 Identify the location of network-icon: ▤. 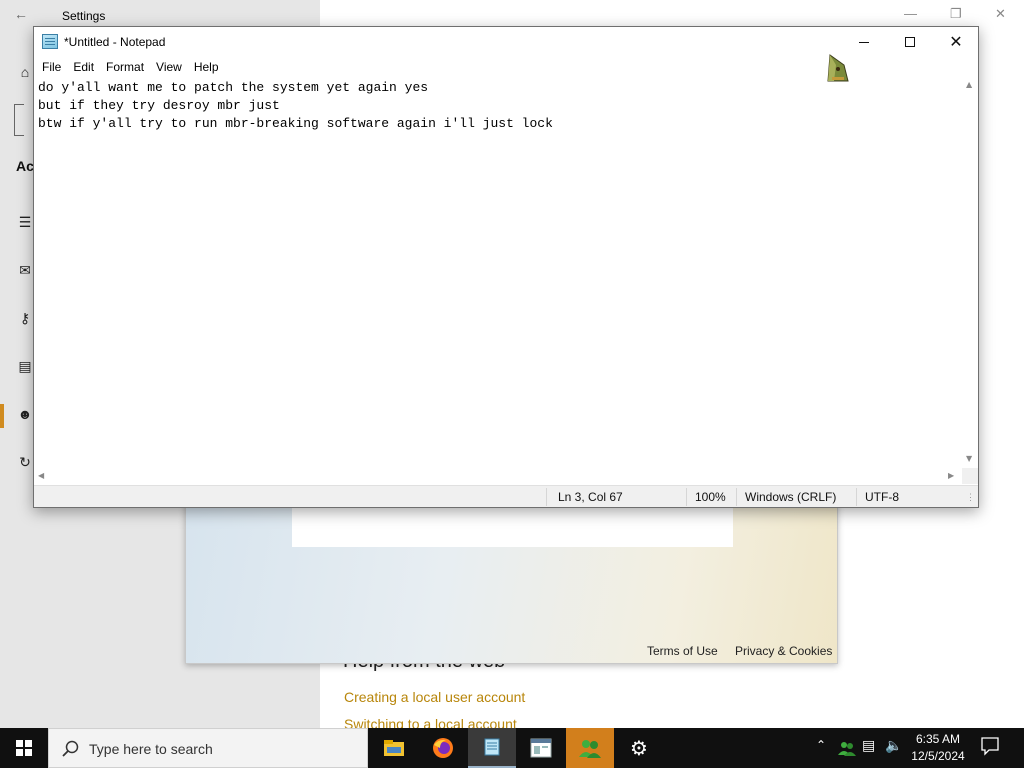
(868, 746).